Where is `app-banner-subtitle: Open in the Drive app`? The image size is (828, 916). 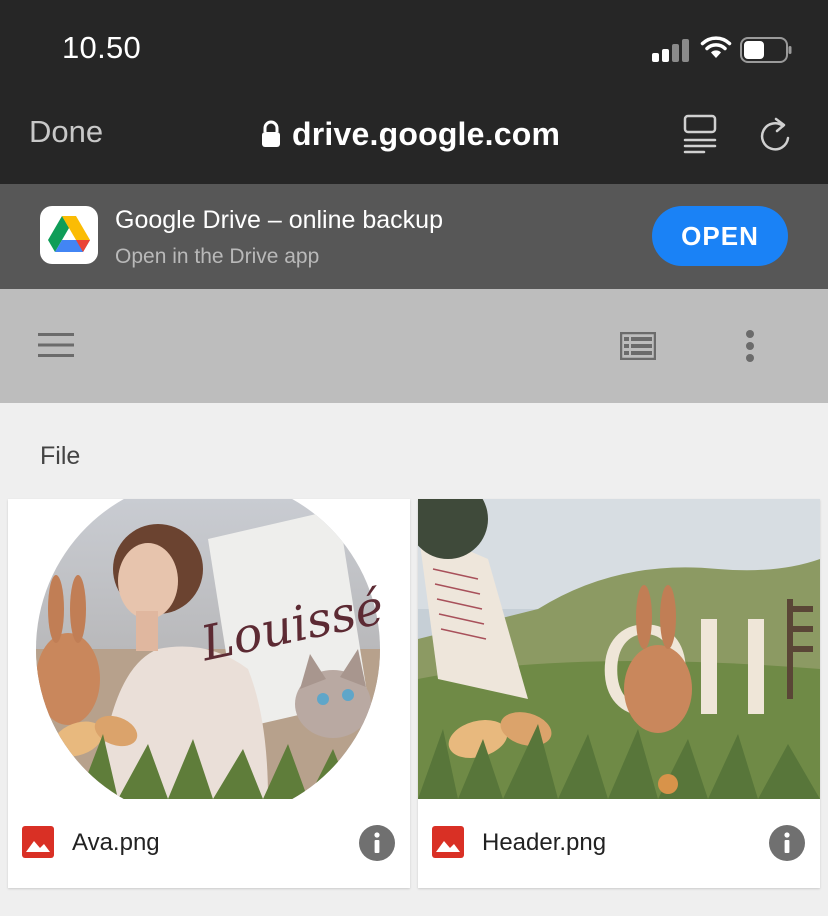 app-banner-subtitle: Open in the Drive app is located at coordinates (217, 256).